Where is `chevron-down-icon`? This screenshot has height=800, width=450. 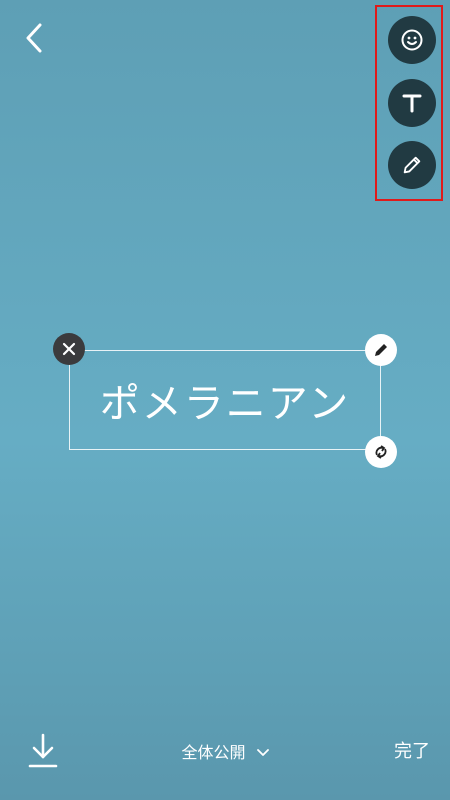 chevron-down-icon is located at coordinates (262, 751).